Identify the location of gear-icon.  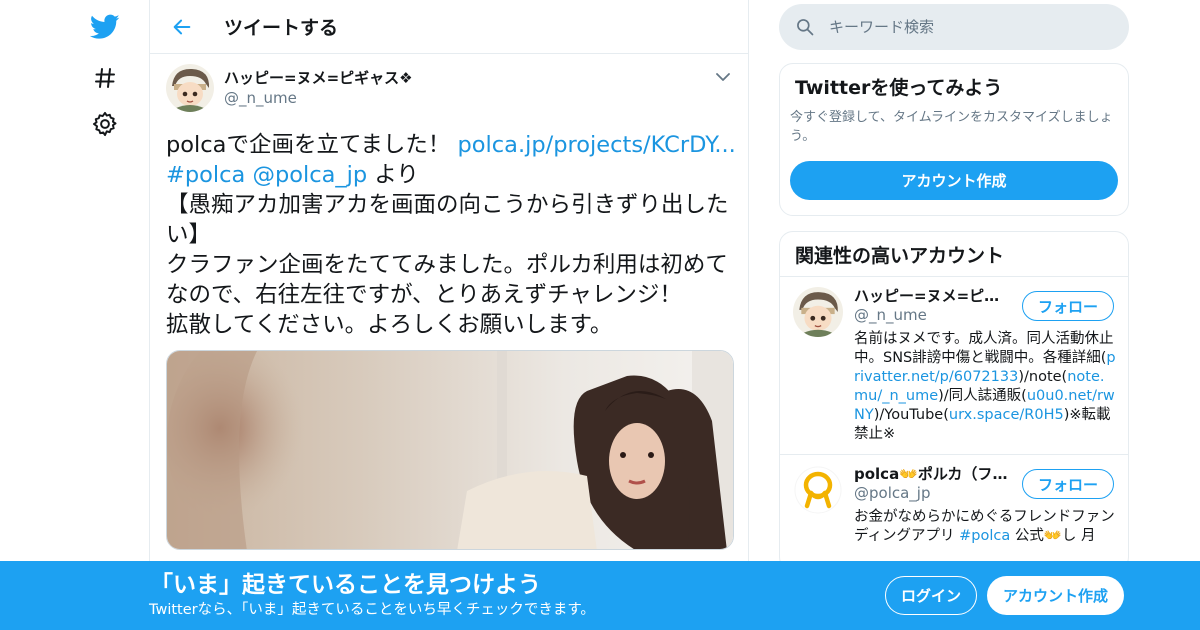
(104, 124).